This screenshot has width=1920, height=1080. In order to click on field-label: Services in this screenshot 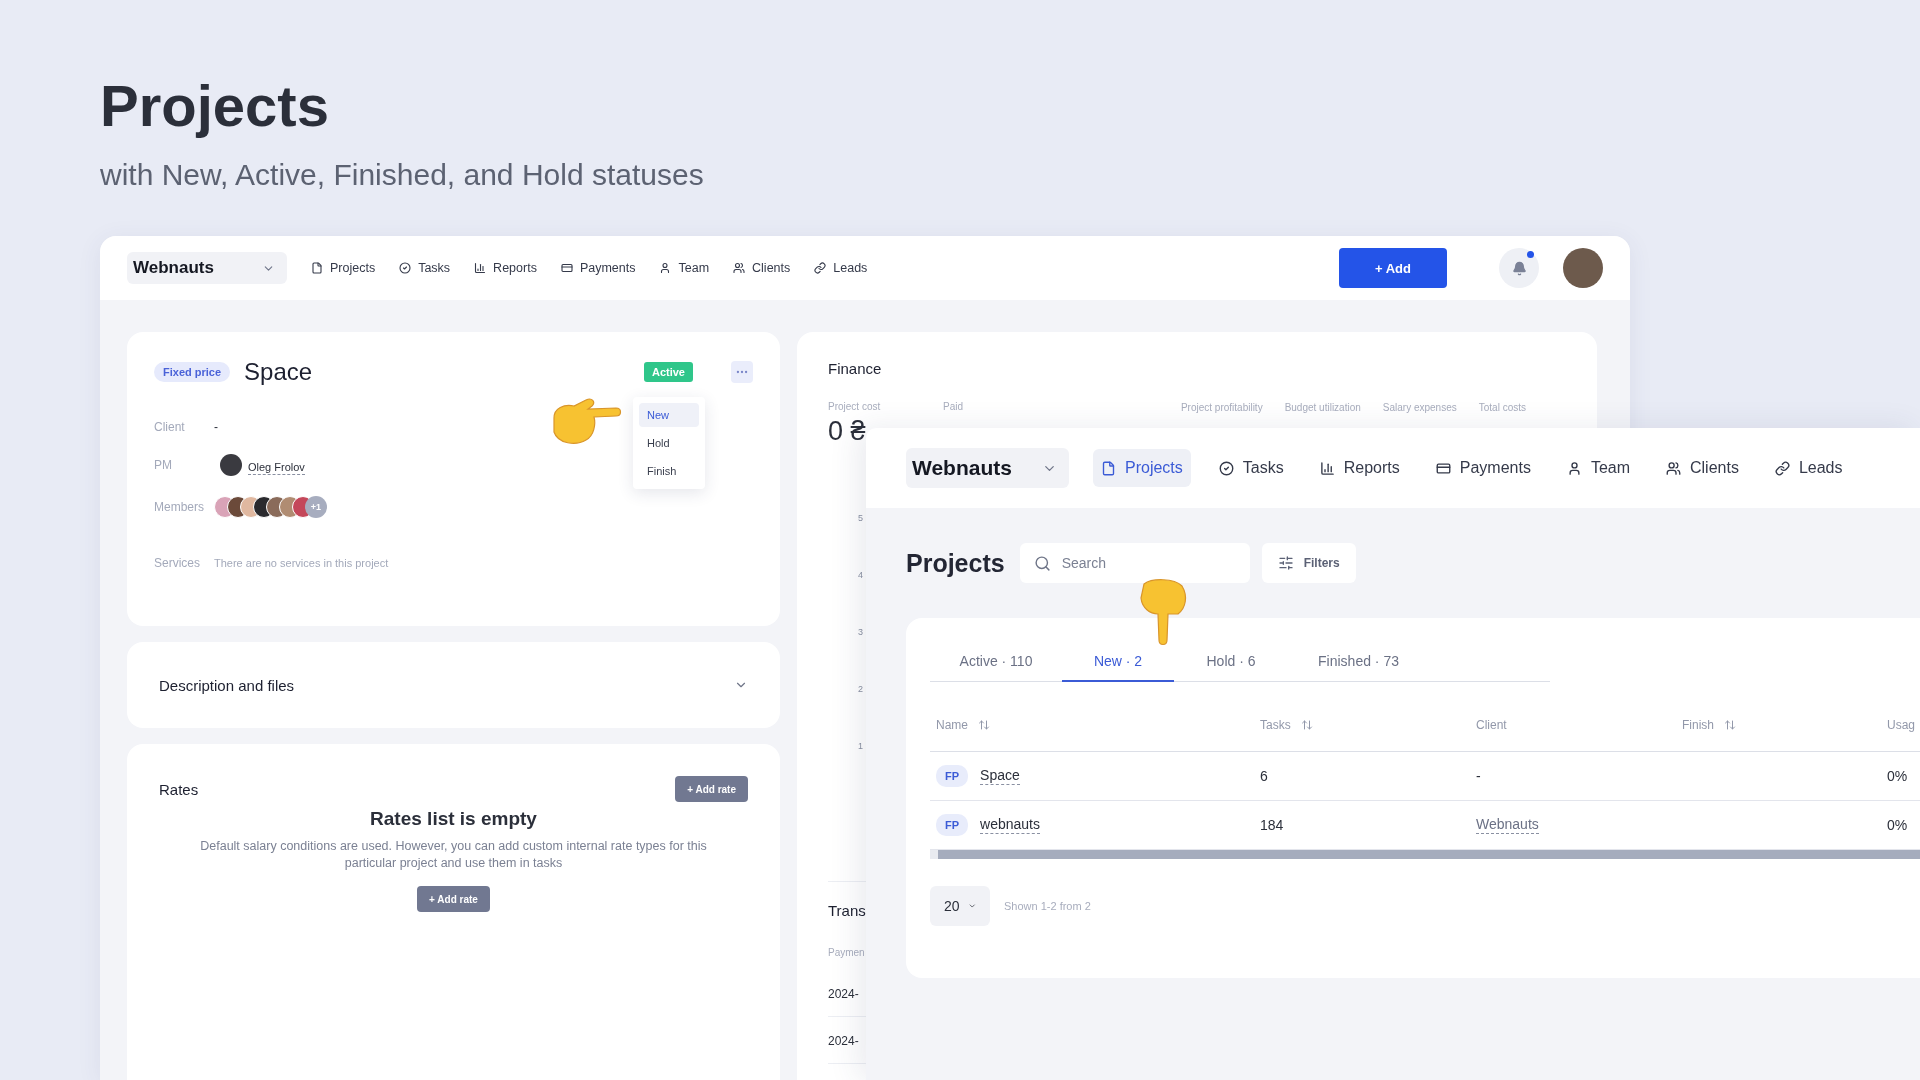, I will do `click(177, 563)`.